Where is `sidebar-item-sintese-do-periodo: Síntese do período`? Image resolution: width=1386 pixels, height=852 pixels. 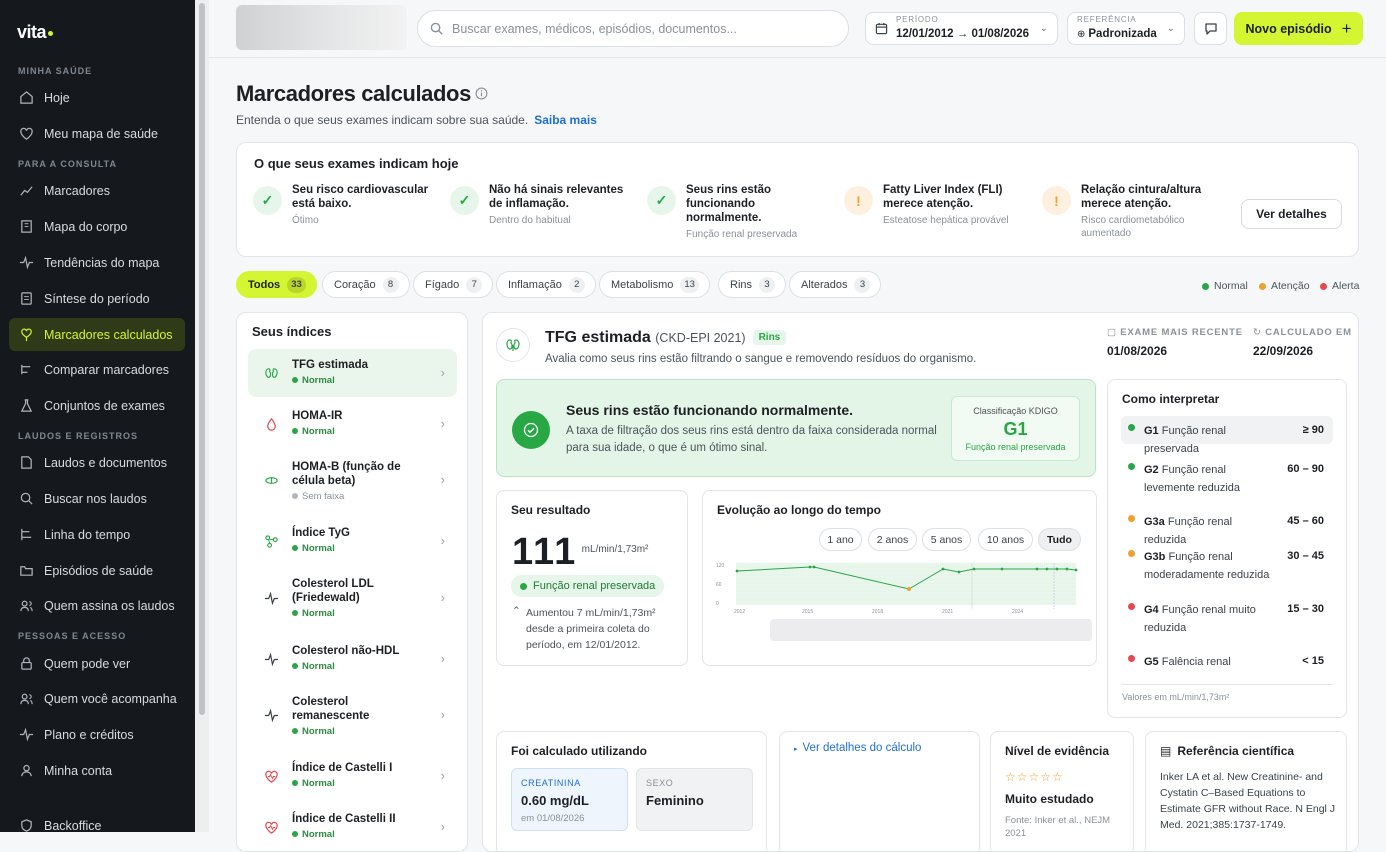
sidebar-item-sintese-do-periodo: Síntese do período is located at coordinates (97, 298).